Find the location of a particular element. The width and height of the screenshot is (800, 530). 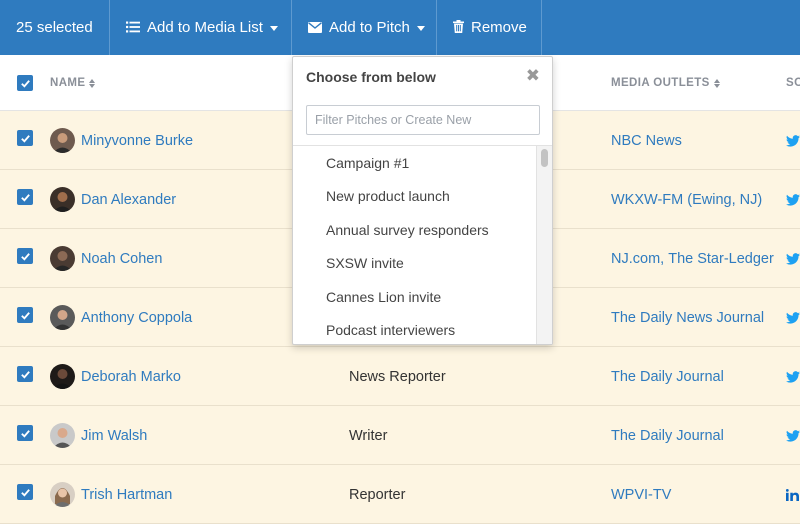

contact-title: News Reporter is located at coordinates (397, 376).